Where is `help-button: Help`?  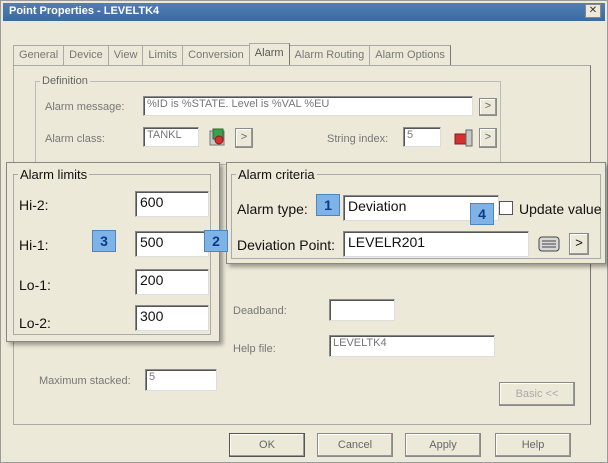 help-button: Help is located at coordinates (533, 445).